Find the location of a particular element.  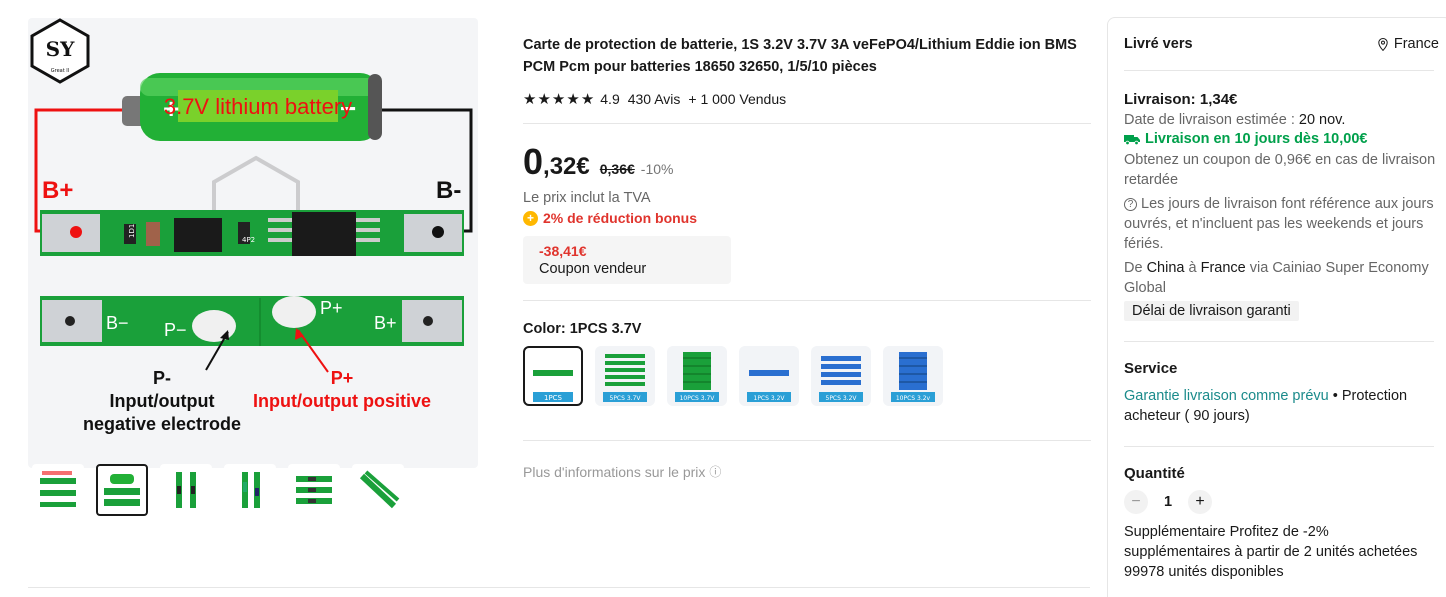

section-divider is located at coordinates (559, 587).